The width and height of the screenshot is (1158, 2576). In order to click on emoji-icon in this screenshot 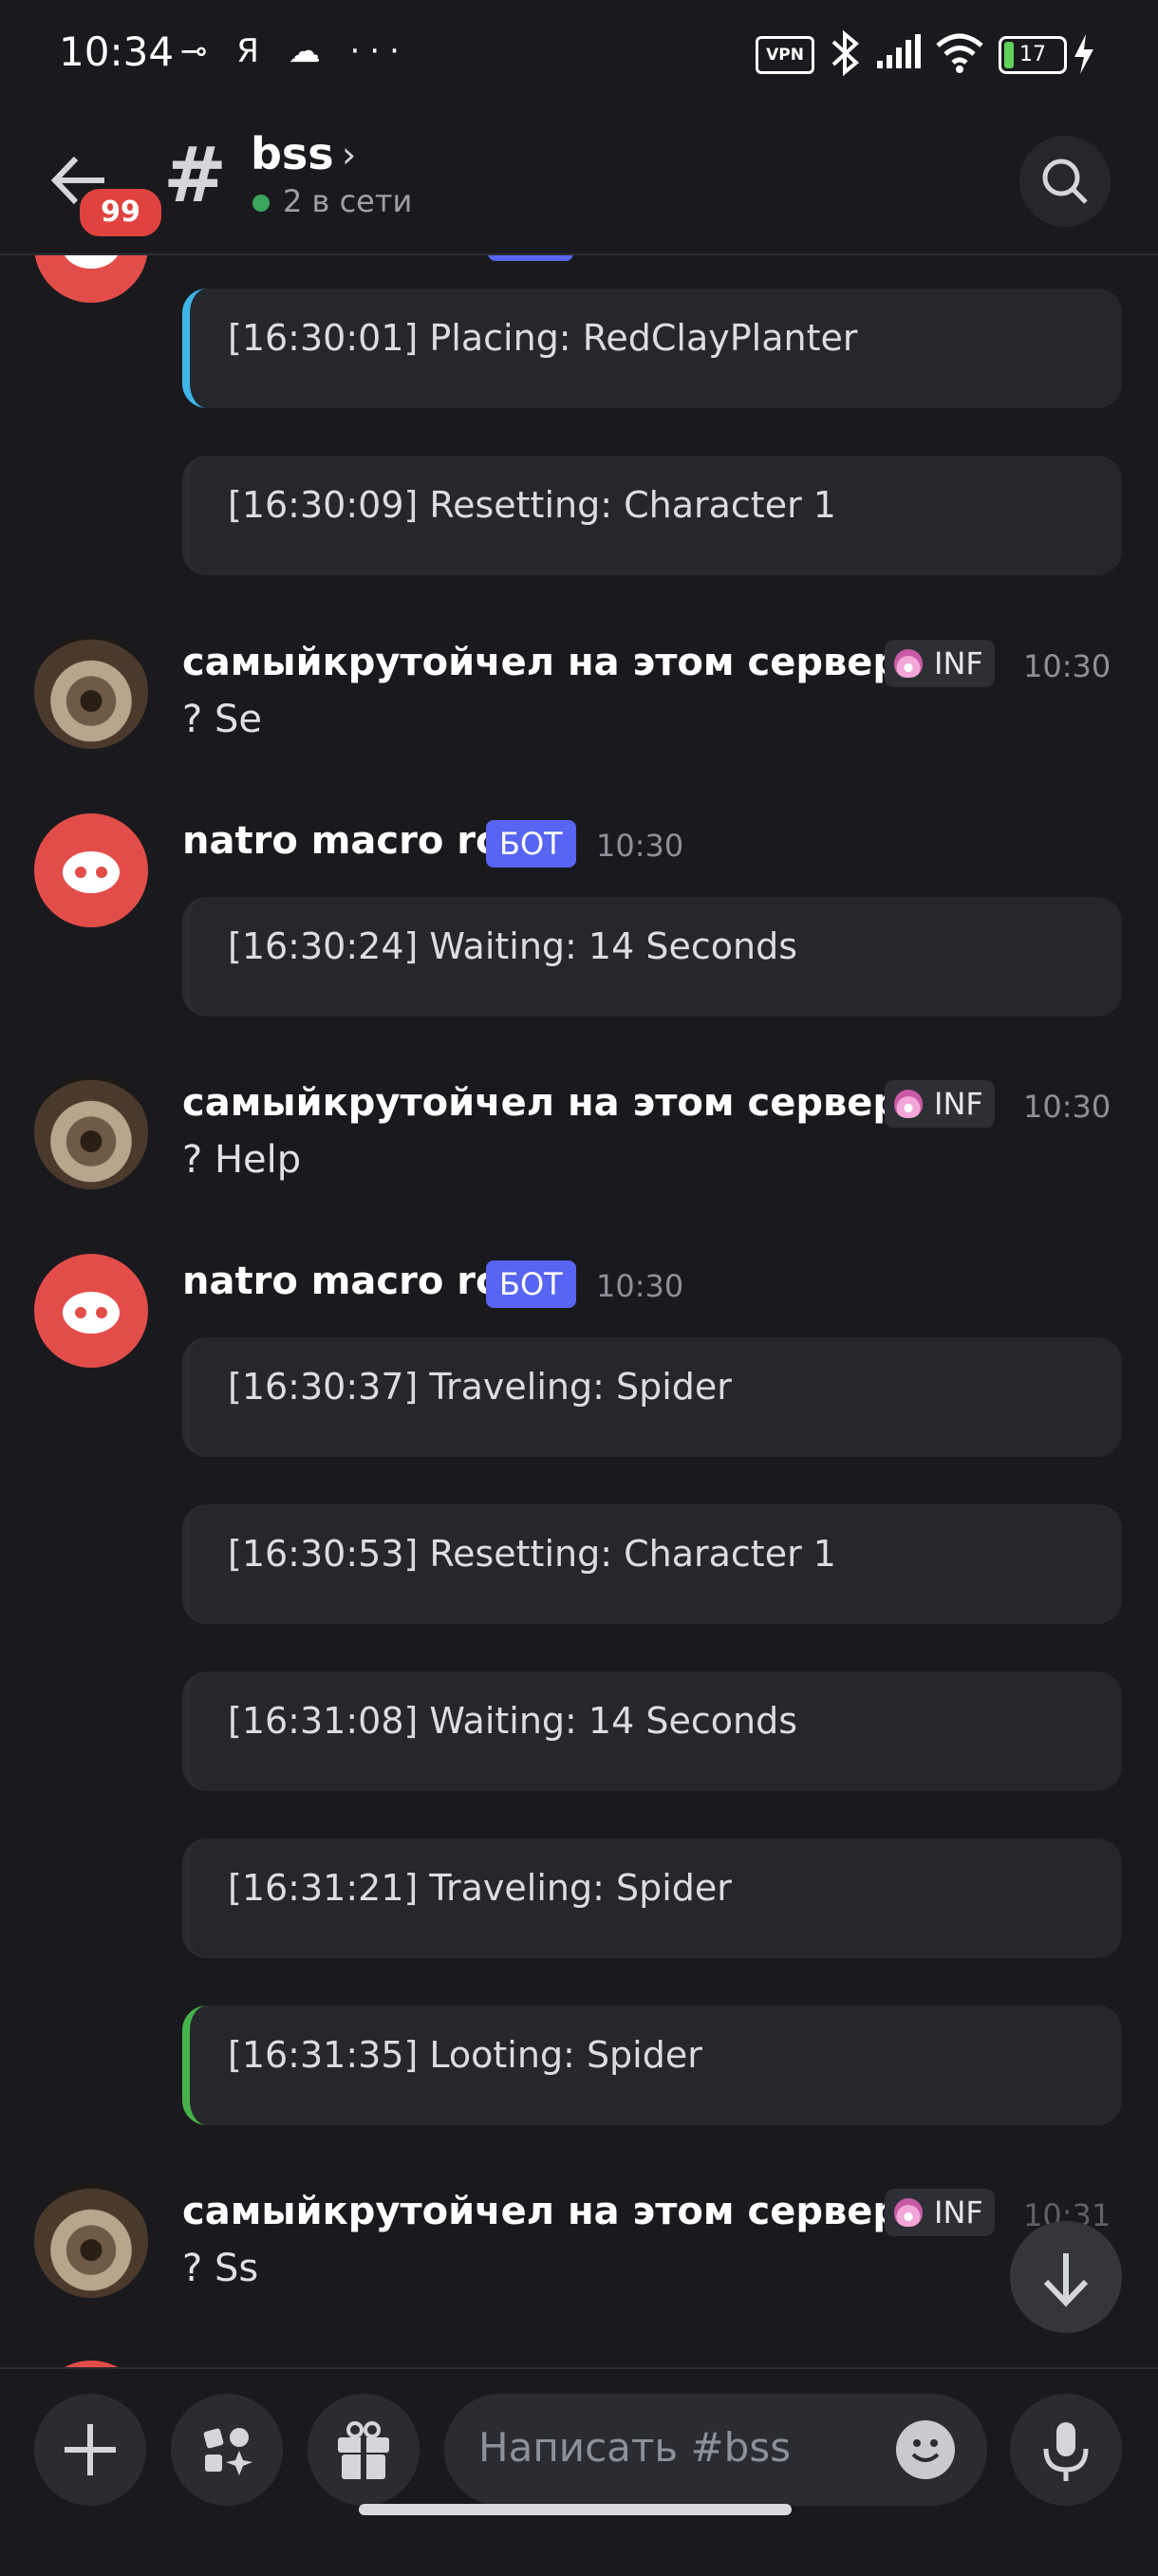, I will do `click(925, 2449)`.